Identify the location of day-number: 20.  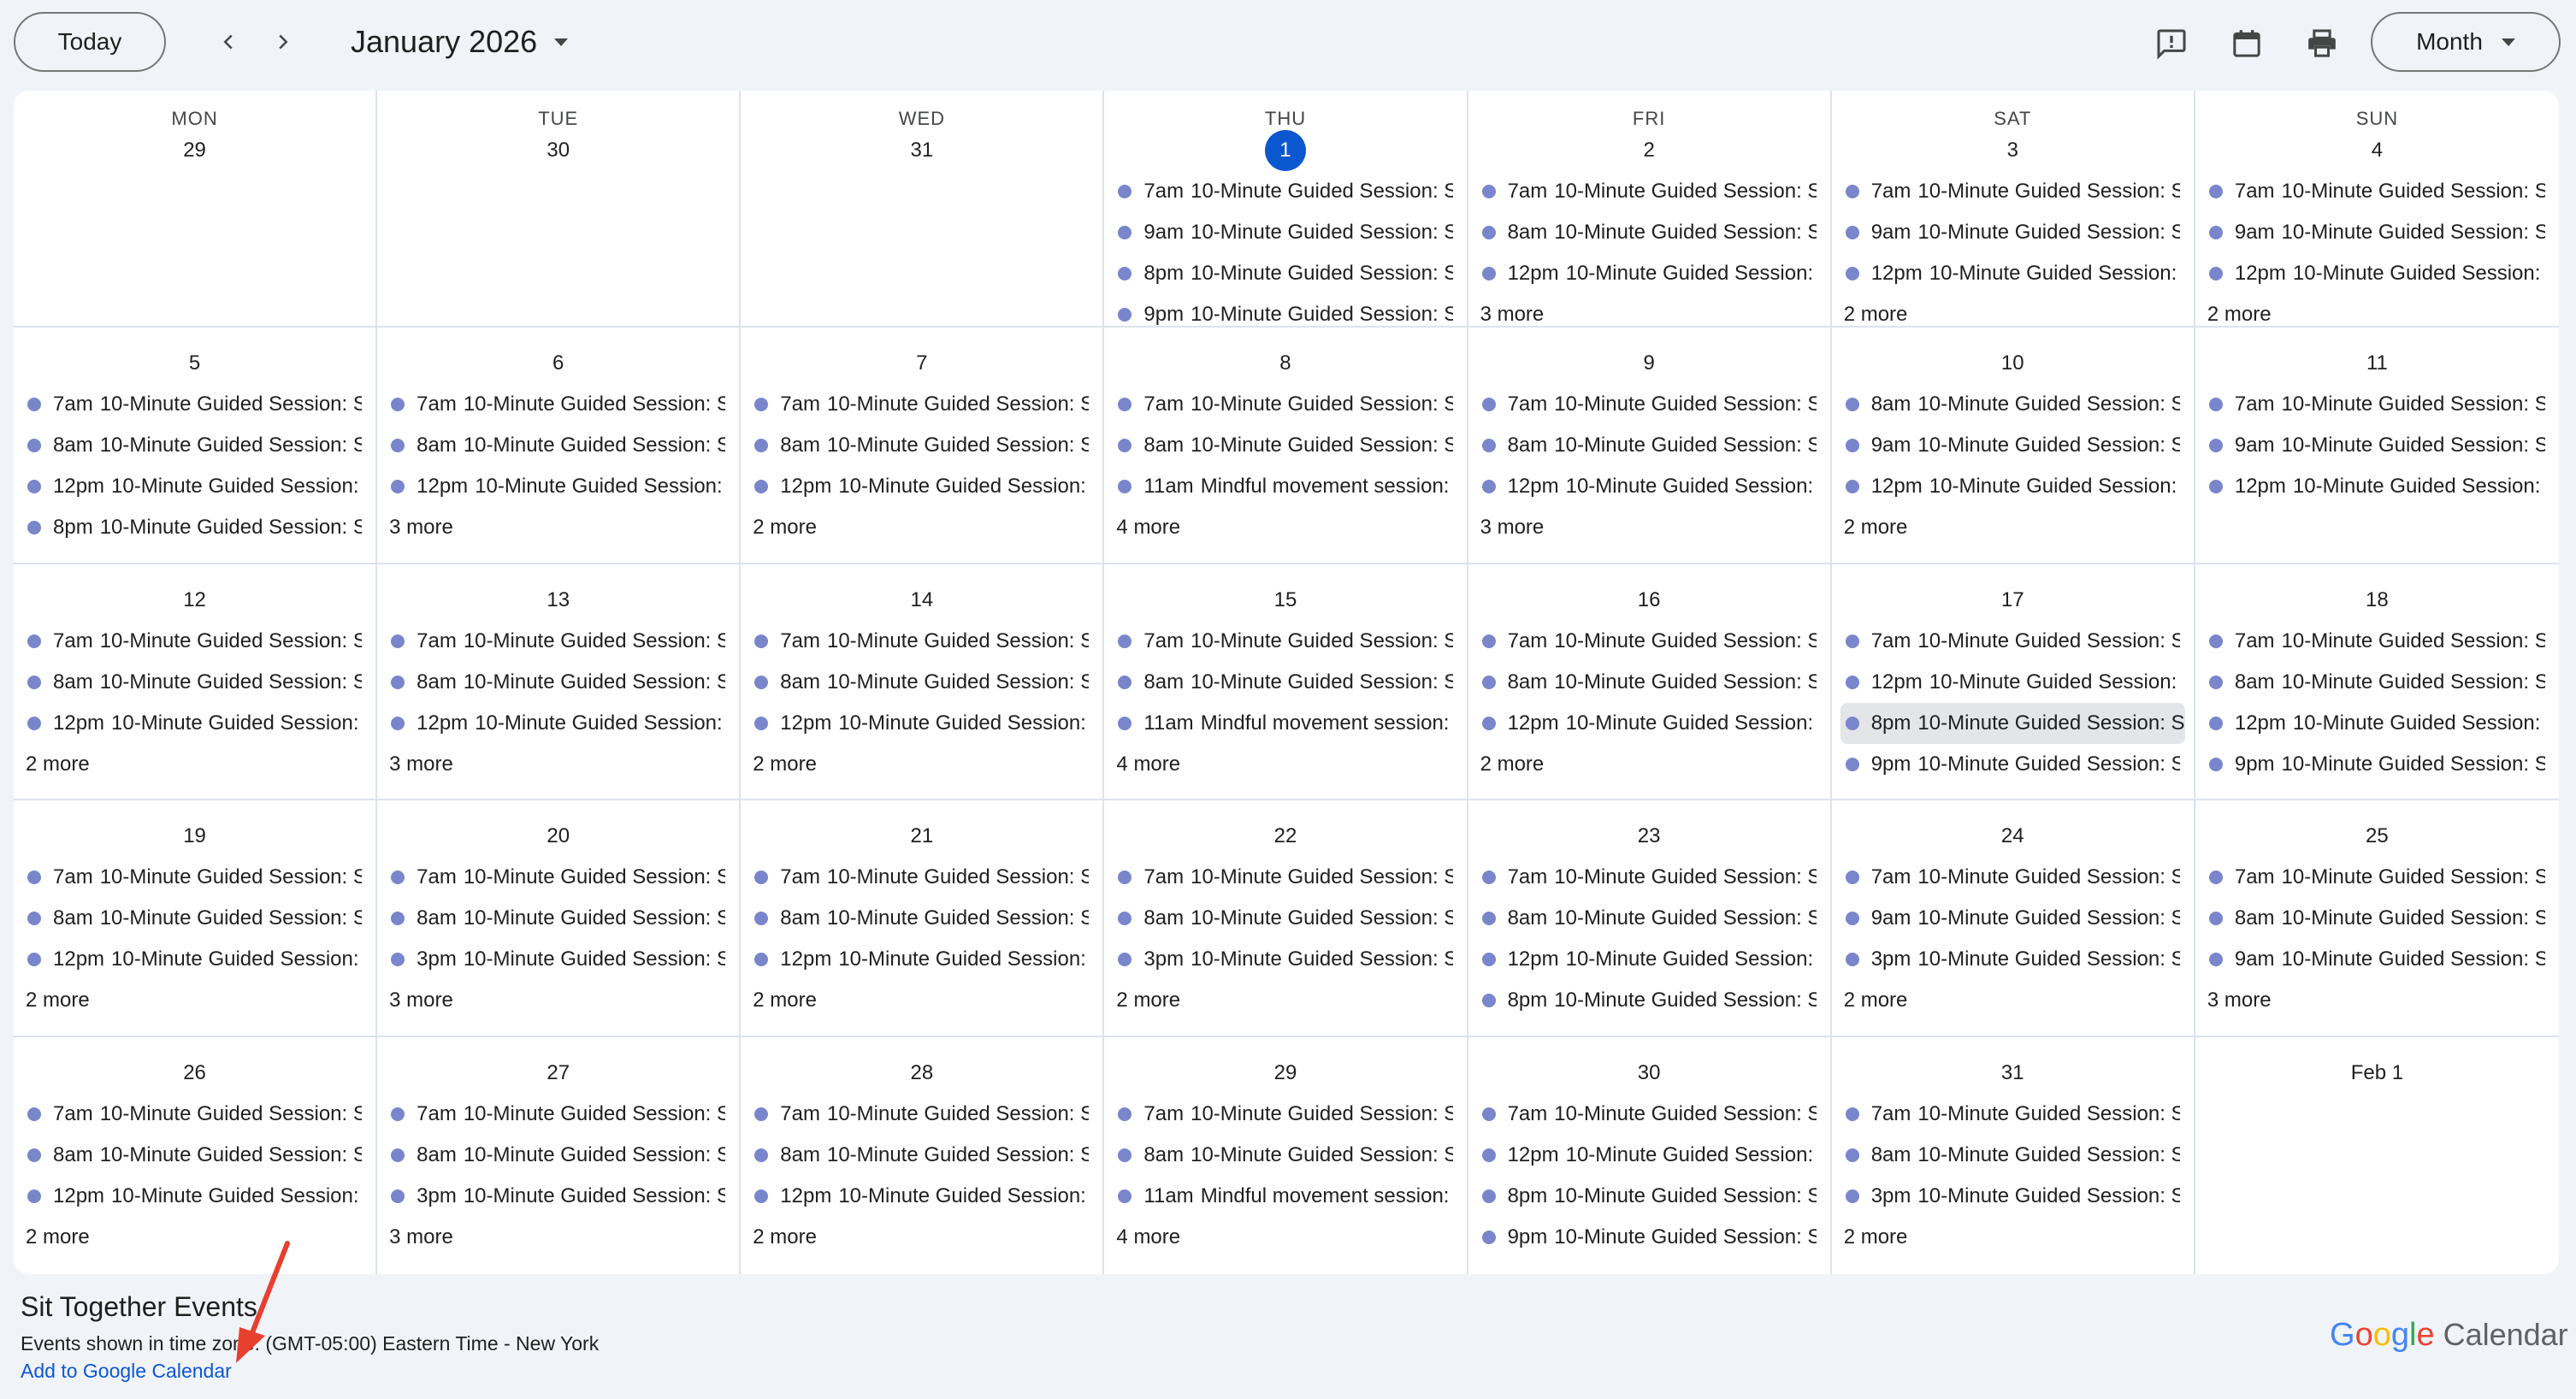
(558, 836).